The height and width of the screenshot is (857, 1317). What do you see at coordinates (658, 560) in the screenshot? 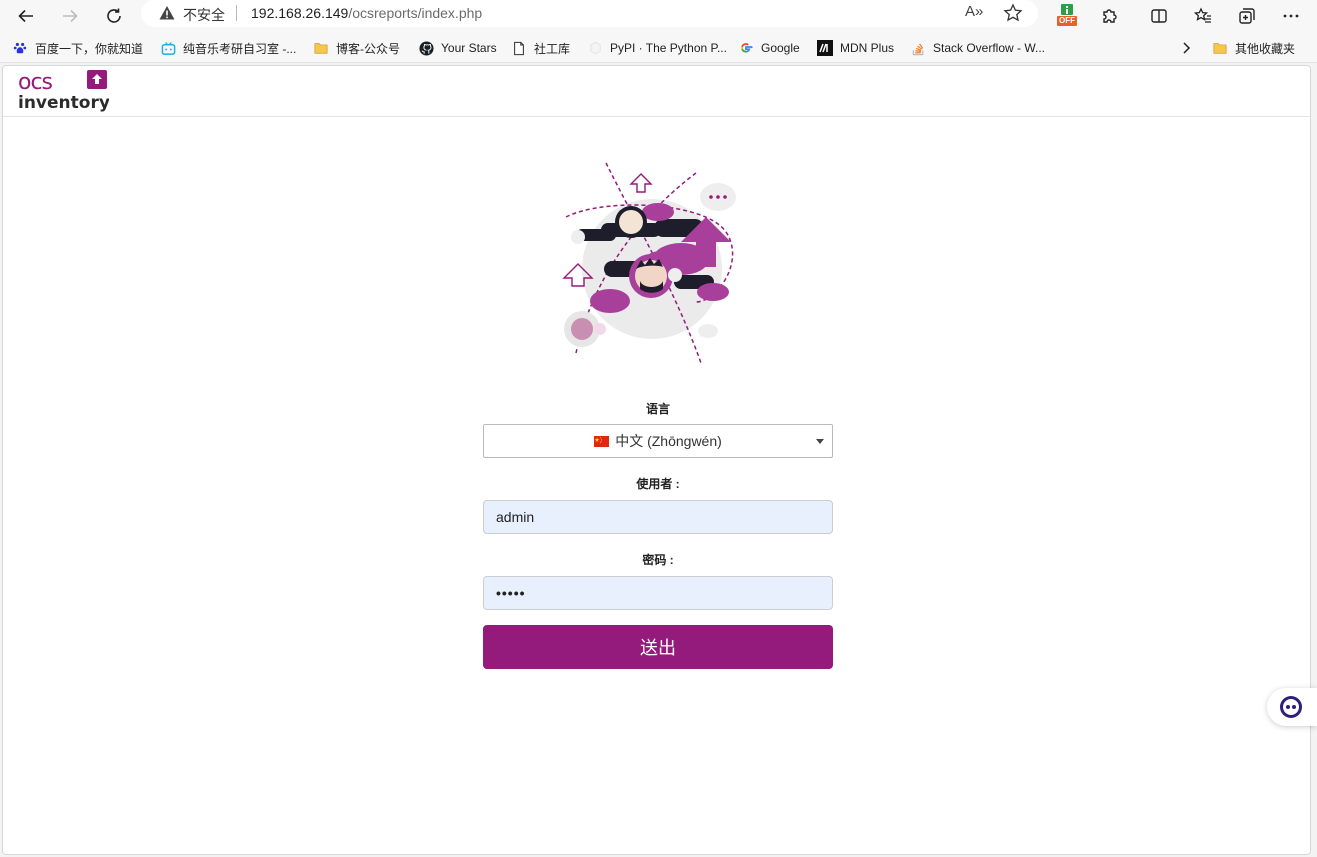
I see `password-label: 密码 :` at bounding box center [658, 560].